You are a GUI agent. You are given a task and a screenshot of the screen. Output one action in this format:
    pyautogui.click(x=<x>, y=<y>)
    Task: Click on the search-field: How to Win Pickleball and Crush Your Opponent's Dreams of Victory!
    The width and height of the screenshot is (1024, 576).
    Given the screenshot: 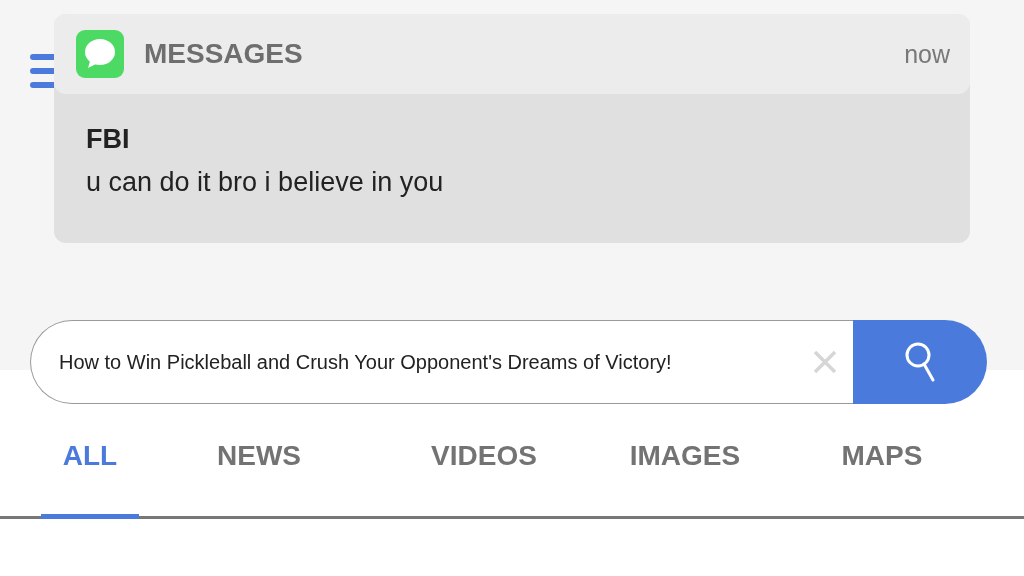 What is the action you would take?
    pyautogui.click(x=441, y=362)
    